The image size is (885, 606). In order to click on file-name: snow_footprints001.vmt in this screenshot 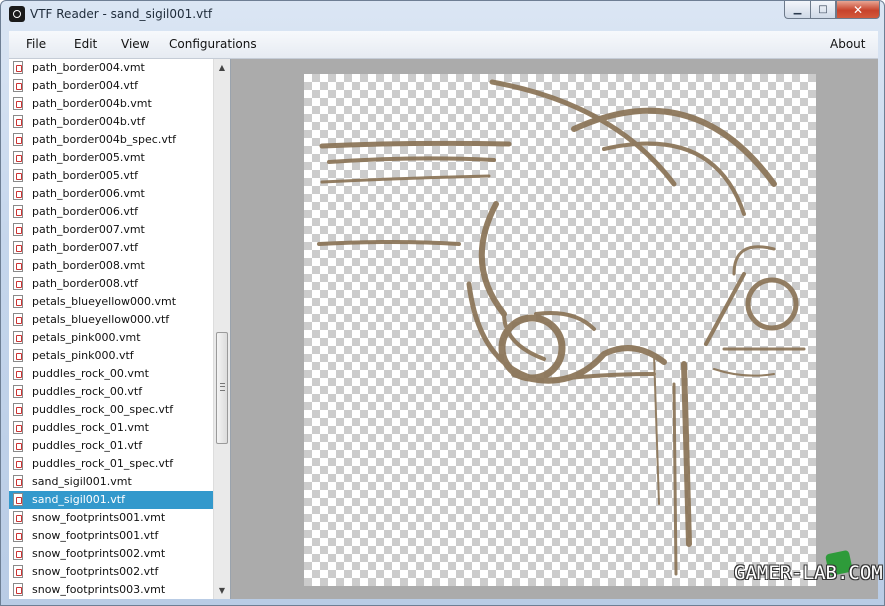, I will do `click(99, 517)`.